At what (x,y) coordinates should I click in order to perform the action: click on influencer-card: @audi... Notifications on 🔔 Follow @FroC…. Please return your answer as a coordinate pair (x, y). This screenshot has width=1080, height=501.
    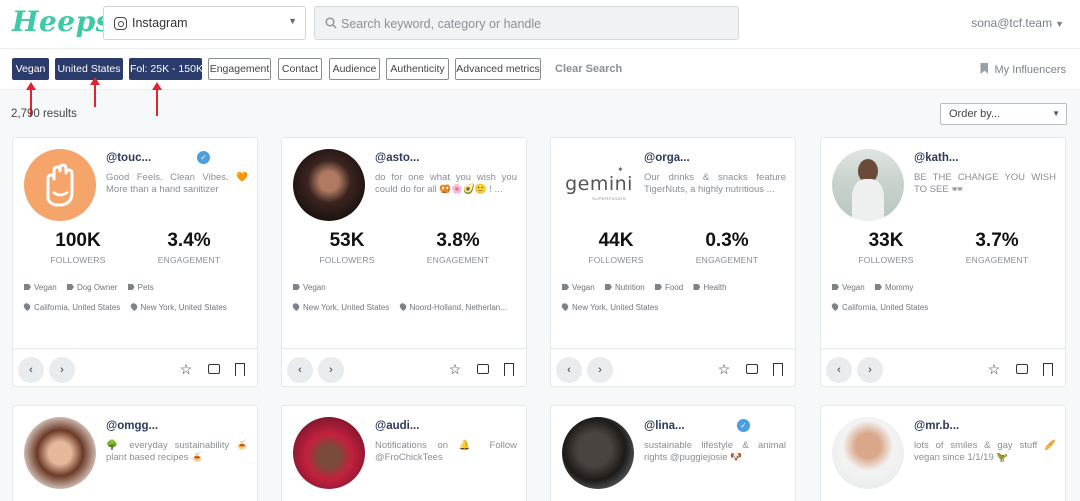
    Looking at the image, I should click on (404, 453).